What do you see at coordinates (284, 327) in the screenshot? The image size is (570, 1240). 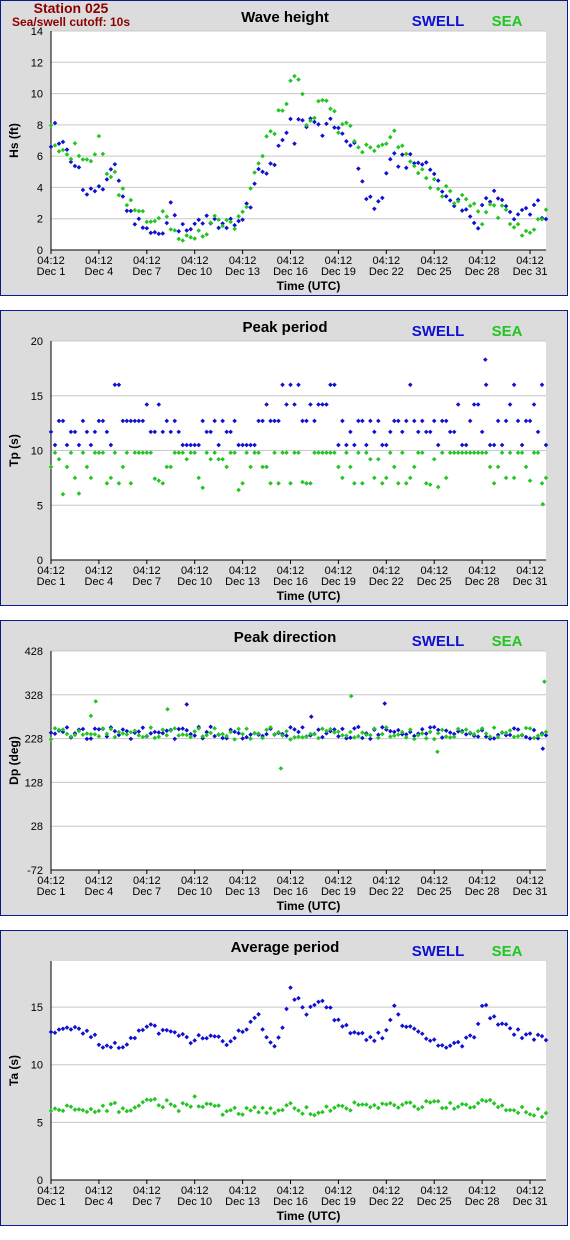 I see `chart-title: Peak period` at bounding box center [284, 327].